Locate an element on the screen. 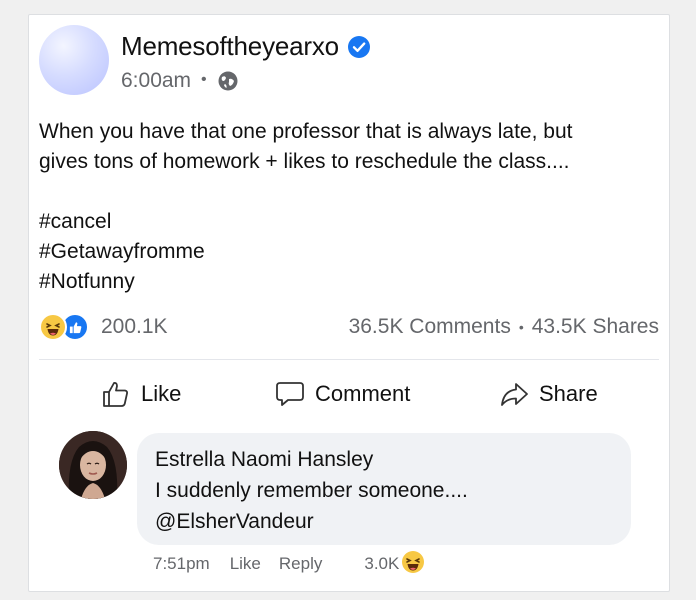  commenter-avatar is located at coordinates (93, 465).